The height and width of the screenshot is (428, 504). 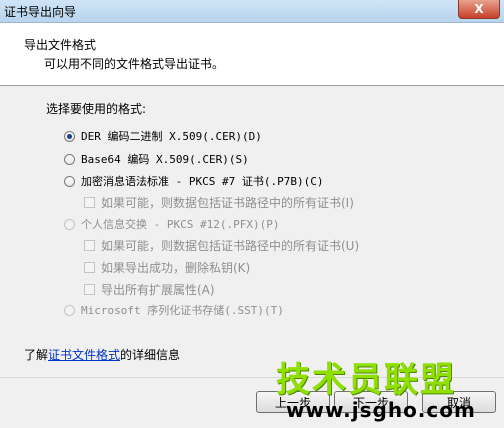 I want to click on radio-pfx, so click(x=69, y=224).